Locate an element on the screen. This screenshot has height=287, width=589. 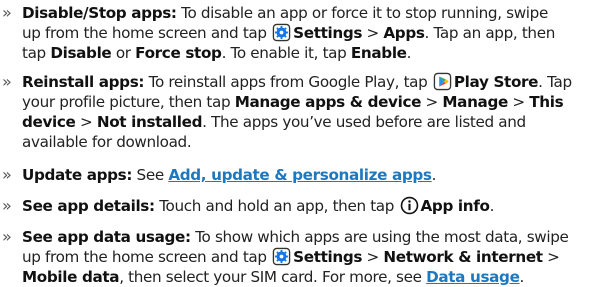
add-update-personalize-apps-link: Add, update & personalize apps is located at coordinates (300, 175).